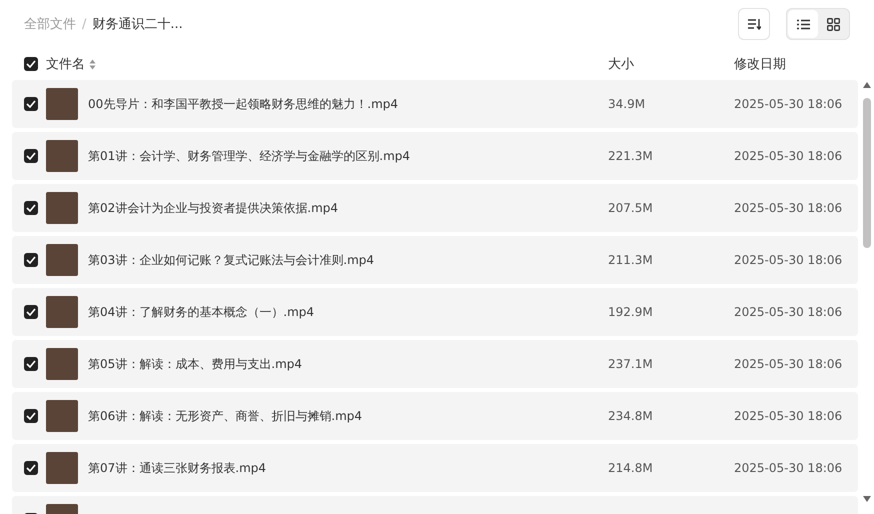  I want to click on column-header: 修改日期, so click(760, 64).